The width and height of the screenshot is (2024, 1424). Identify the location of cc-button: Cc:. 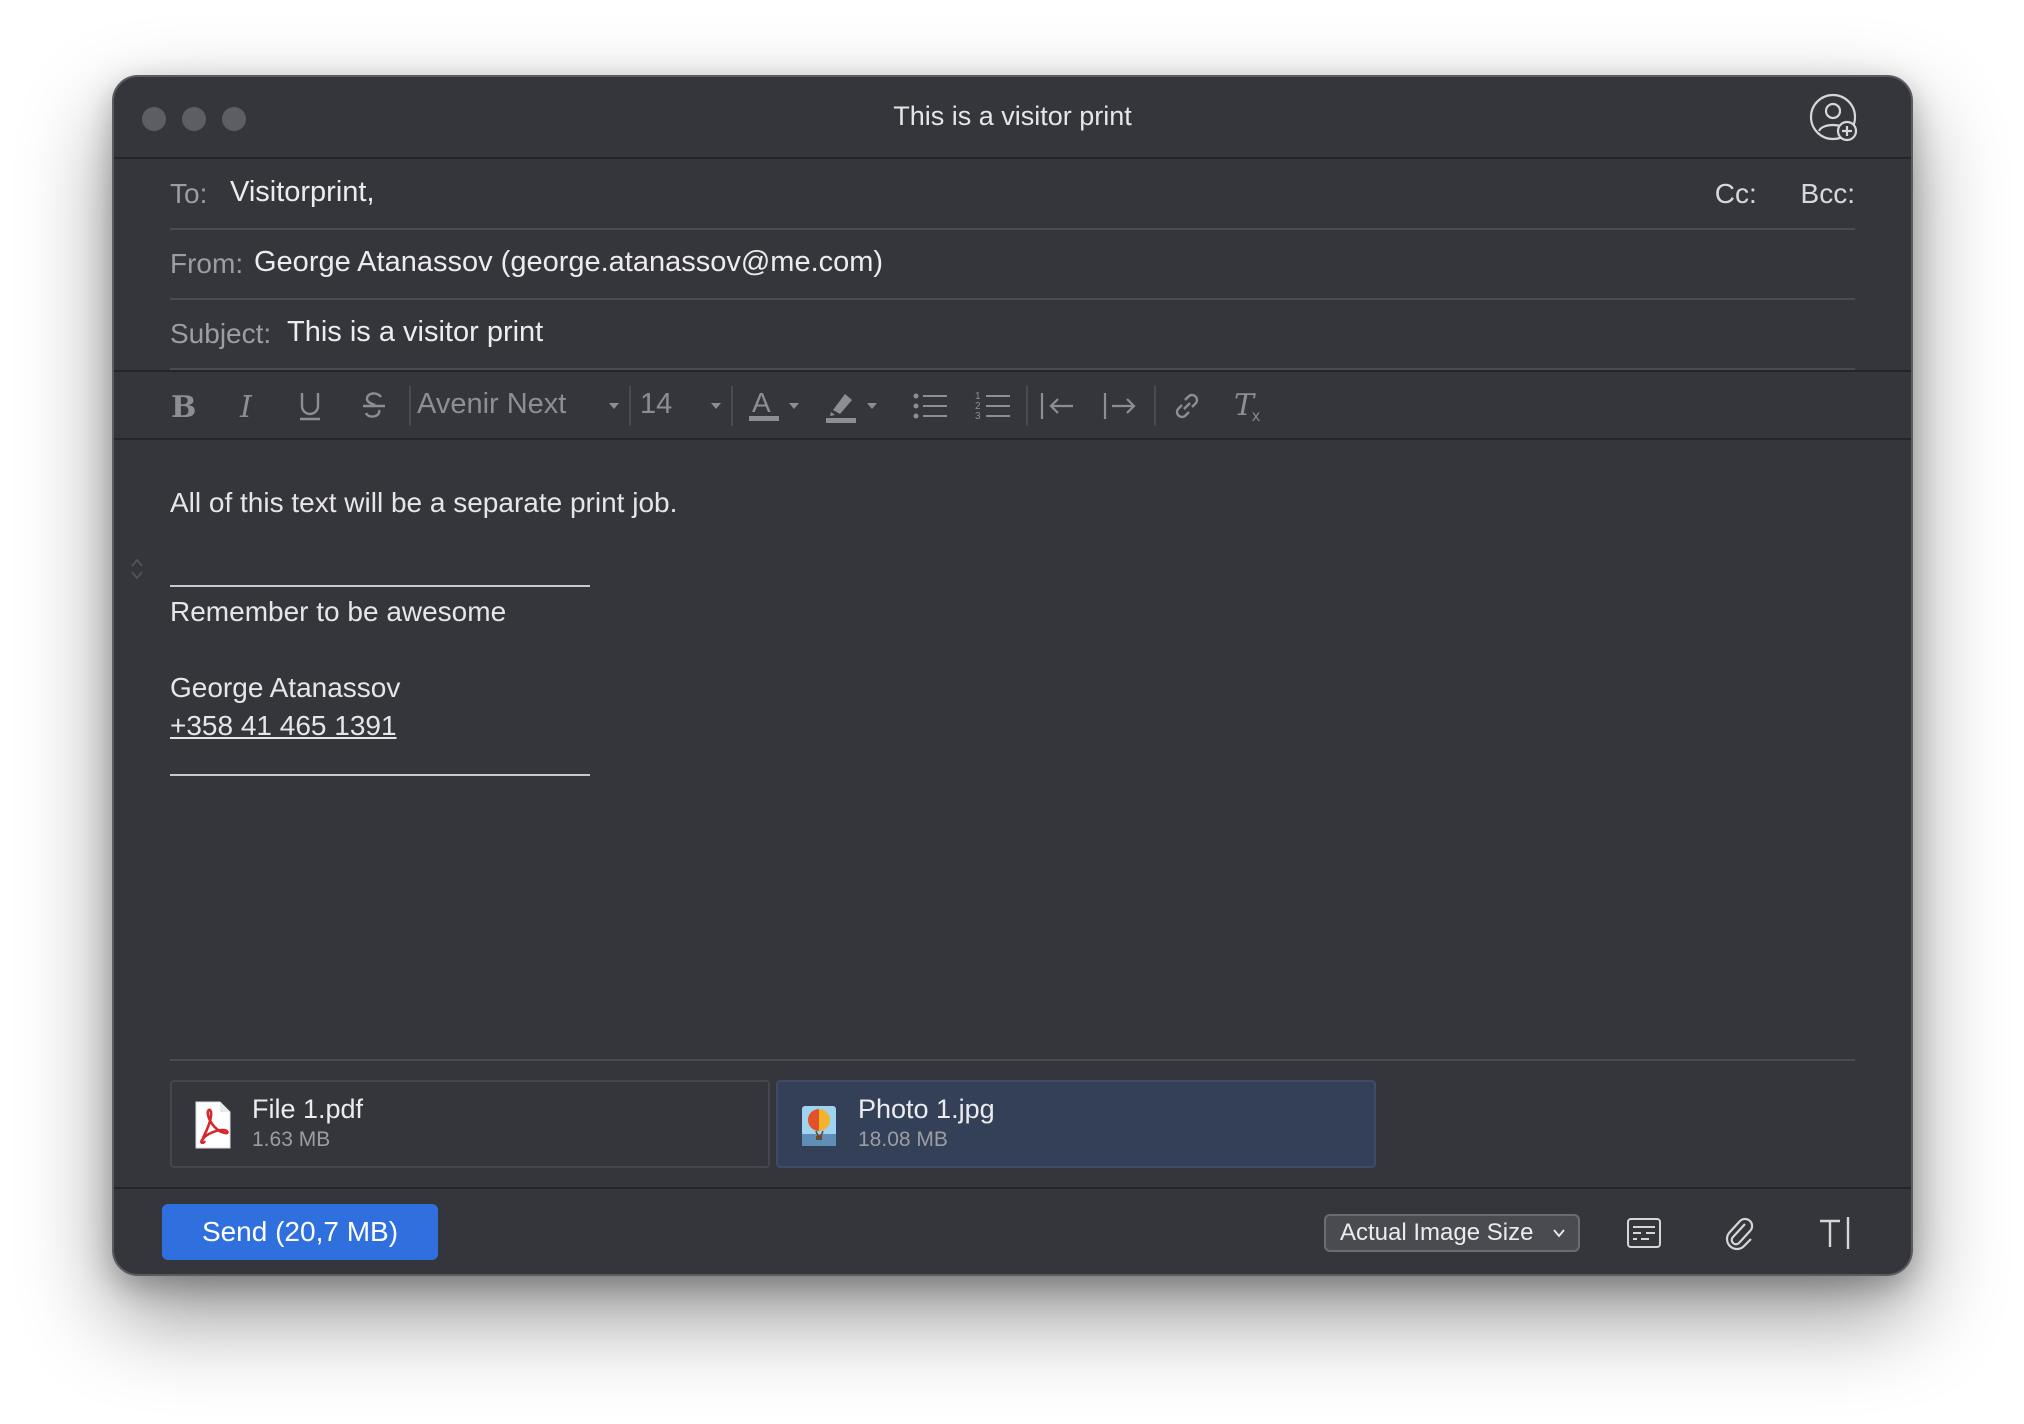
(1736, 193).